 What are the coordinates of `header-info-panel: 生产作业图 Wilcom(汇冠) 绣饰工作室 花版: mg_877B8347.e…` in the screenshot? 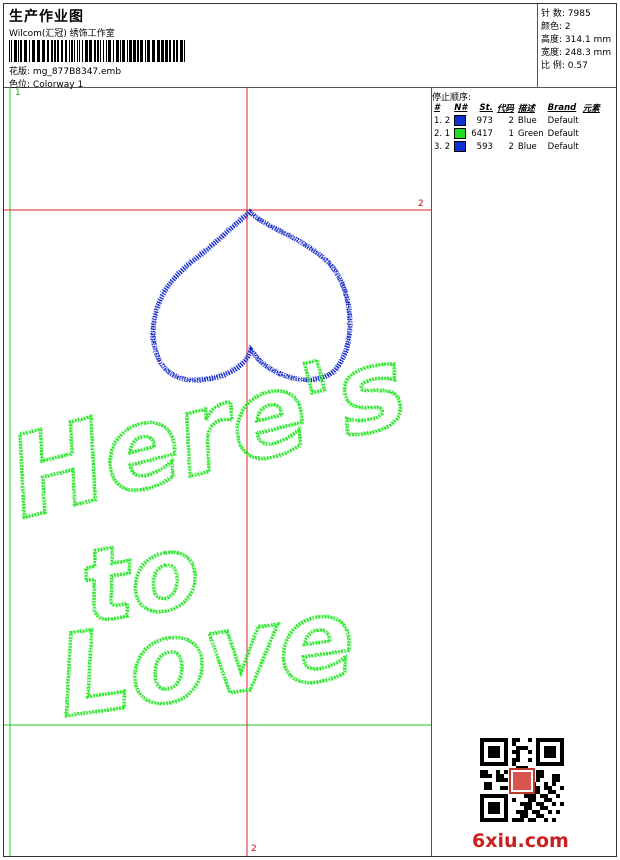 It's located at (271, 47).